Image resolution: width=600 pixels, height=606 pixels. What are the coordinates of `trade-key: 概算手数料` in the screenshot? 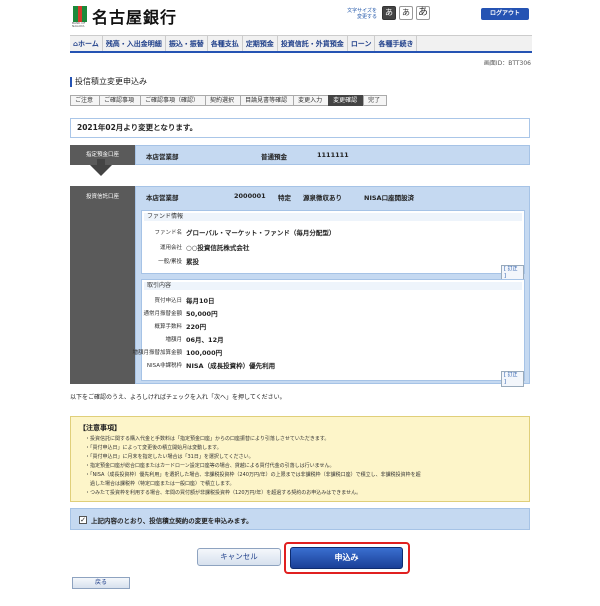 It's located at (168, 327).